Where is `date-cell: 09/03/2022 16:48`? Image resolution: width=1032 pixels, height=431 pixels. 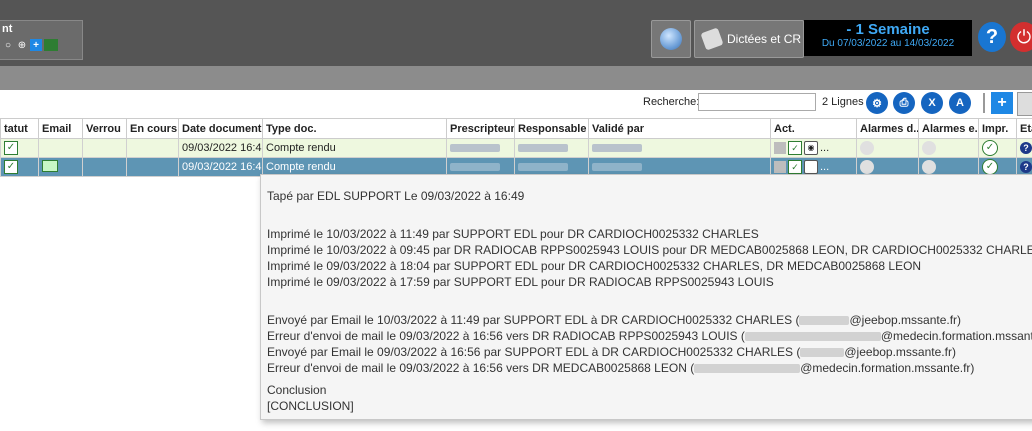 date-cell: 09/03/2022 16:48 is located at coordinates (220, 148).